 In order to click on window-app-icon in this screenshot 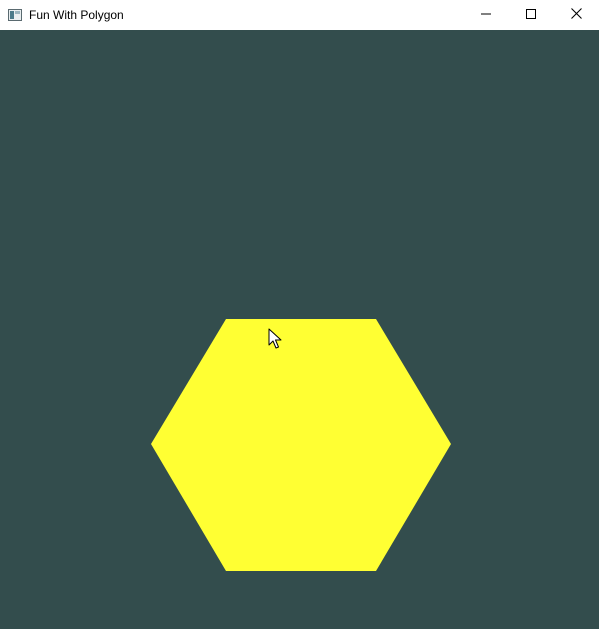, I will do `click(15, 14)`.